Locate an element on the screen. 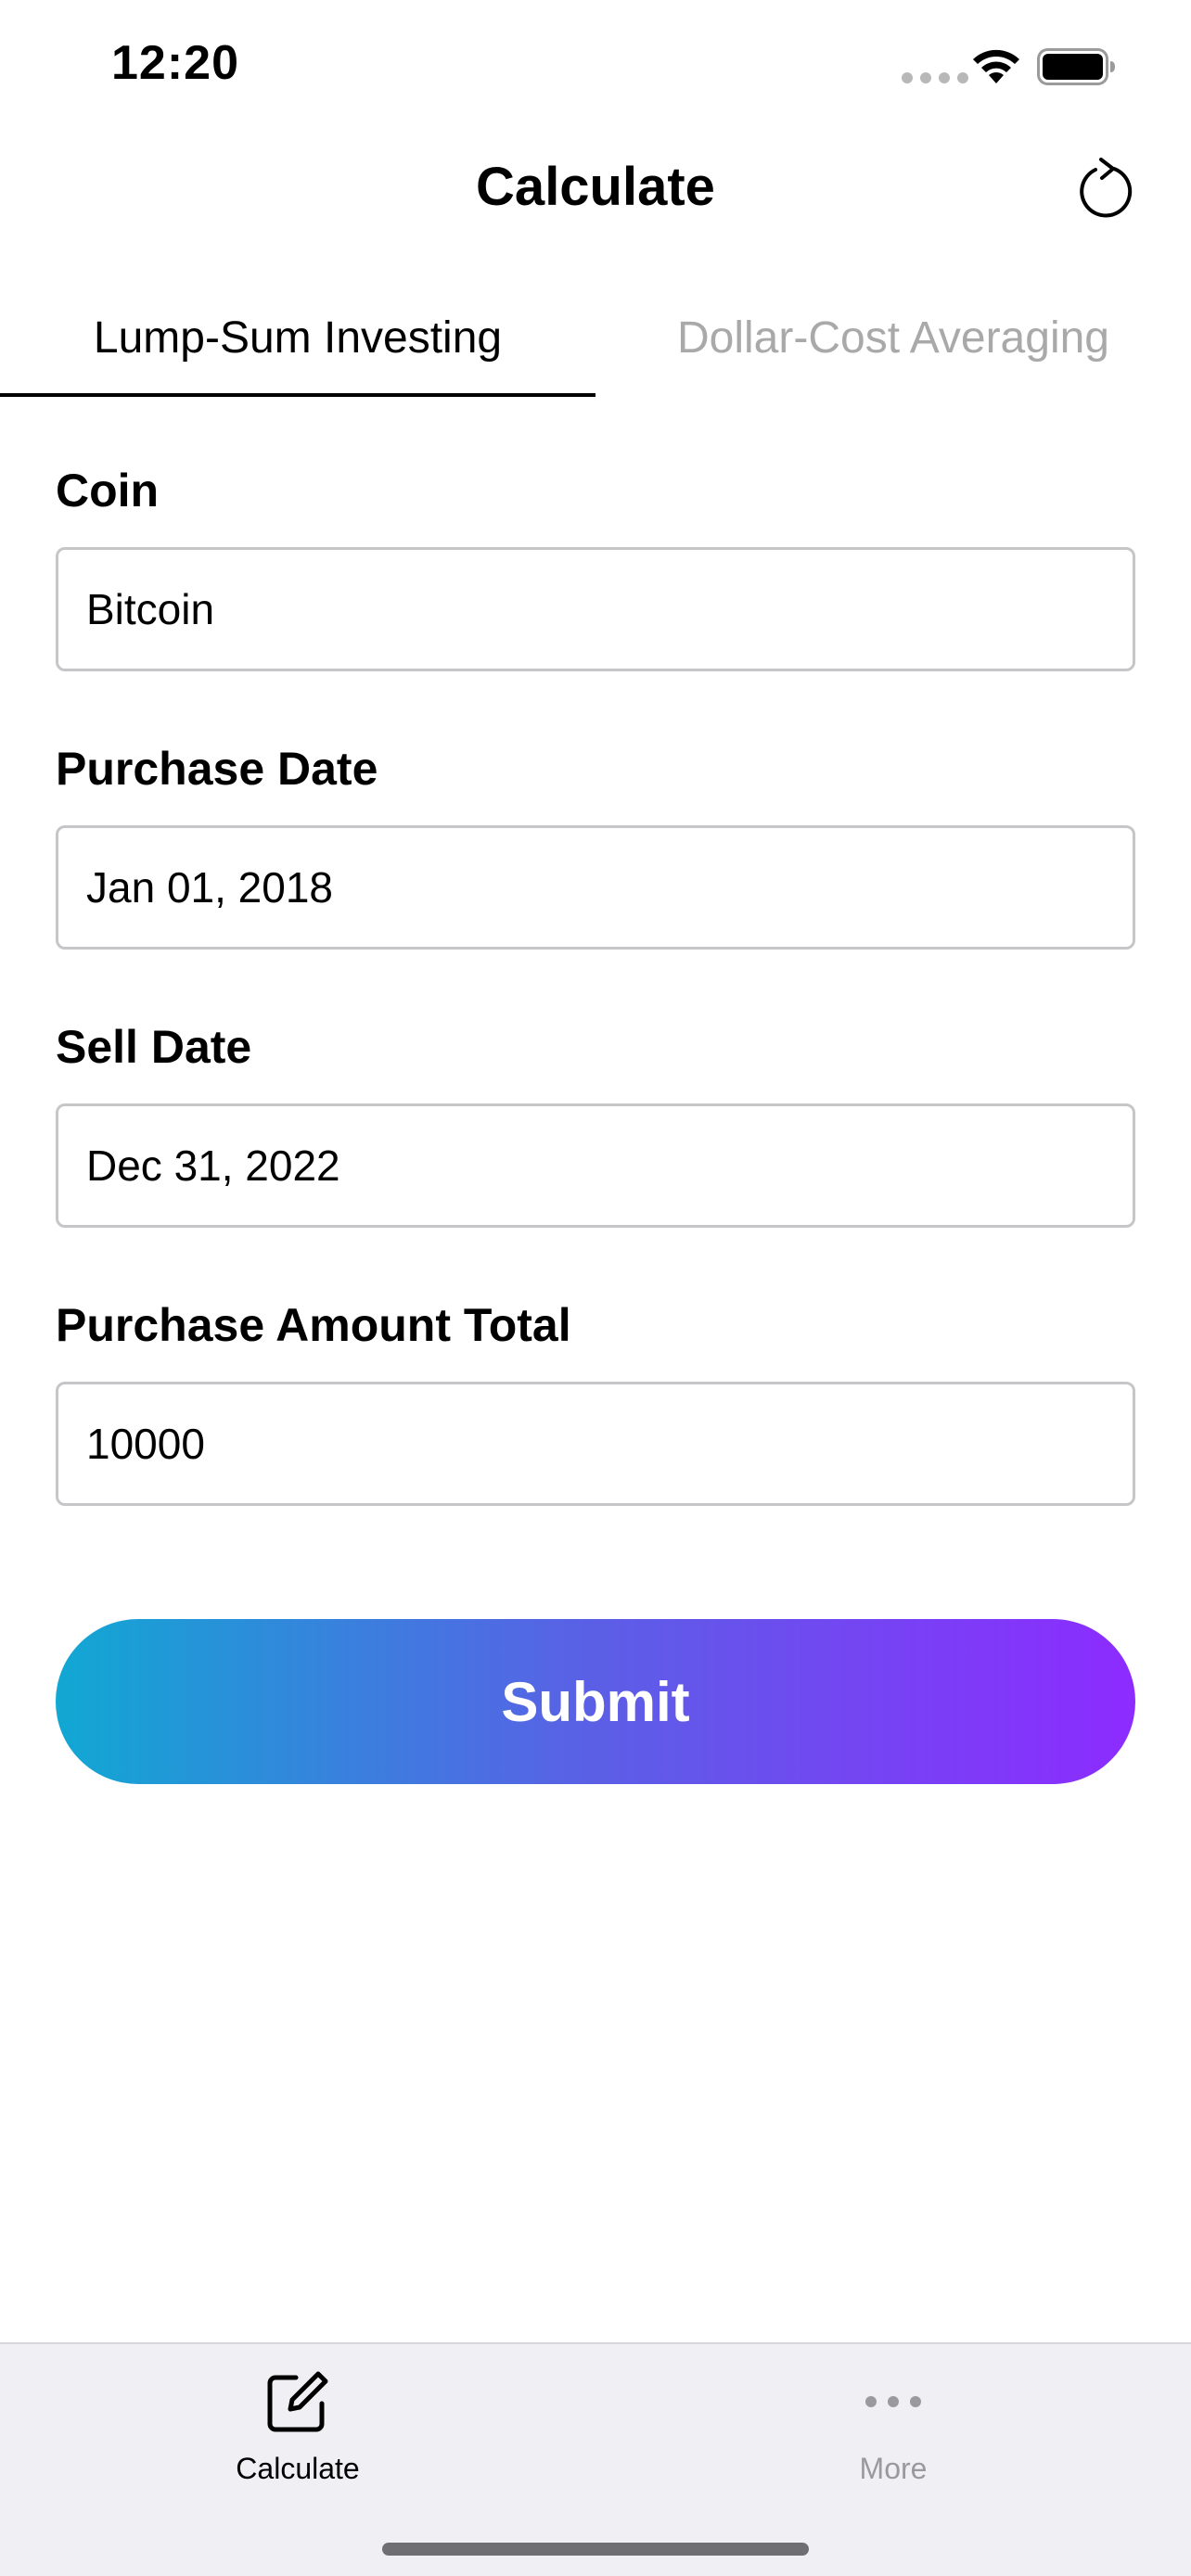 The width and height of the screenshot is (1191, 2576). investment-type-tabs: Lump-Sum Investing Dollar-Cost Averaging is located at coordinates (595, 338).